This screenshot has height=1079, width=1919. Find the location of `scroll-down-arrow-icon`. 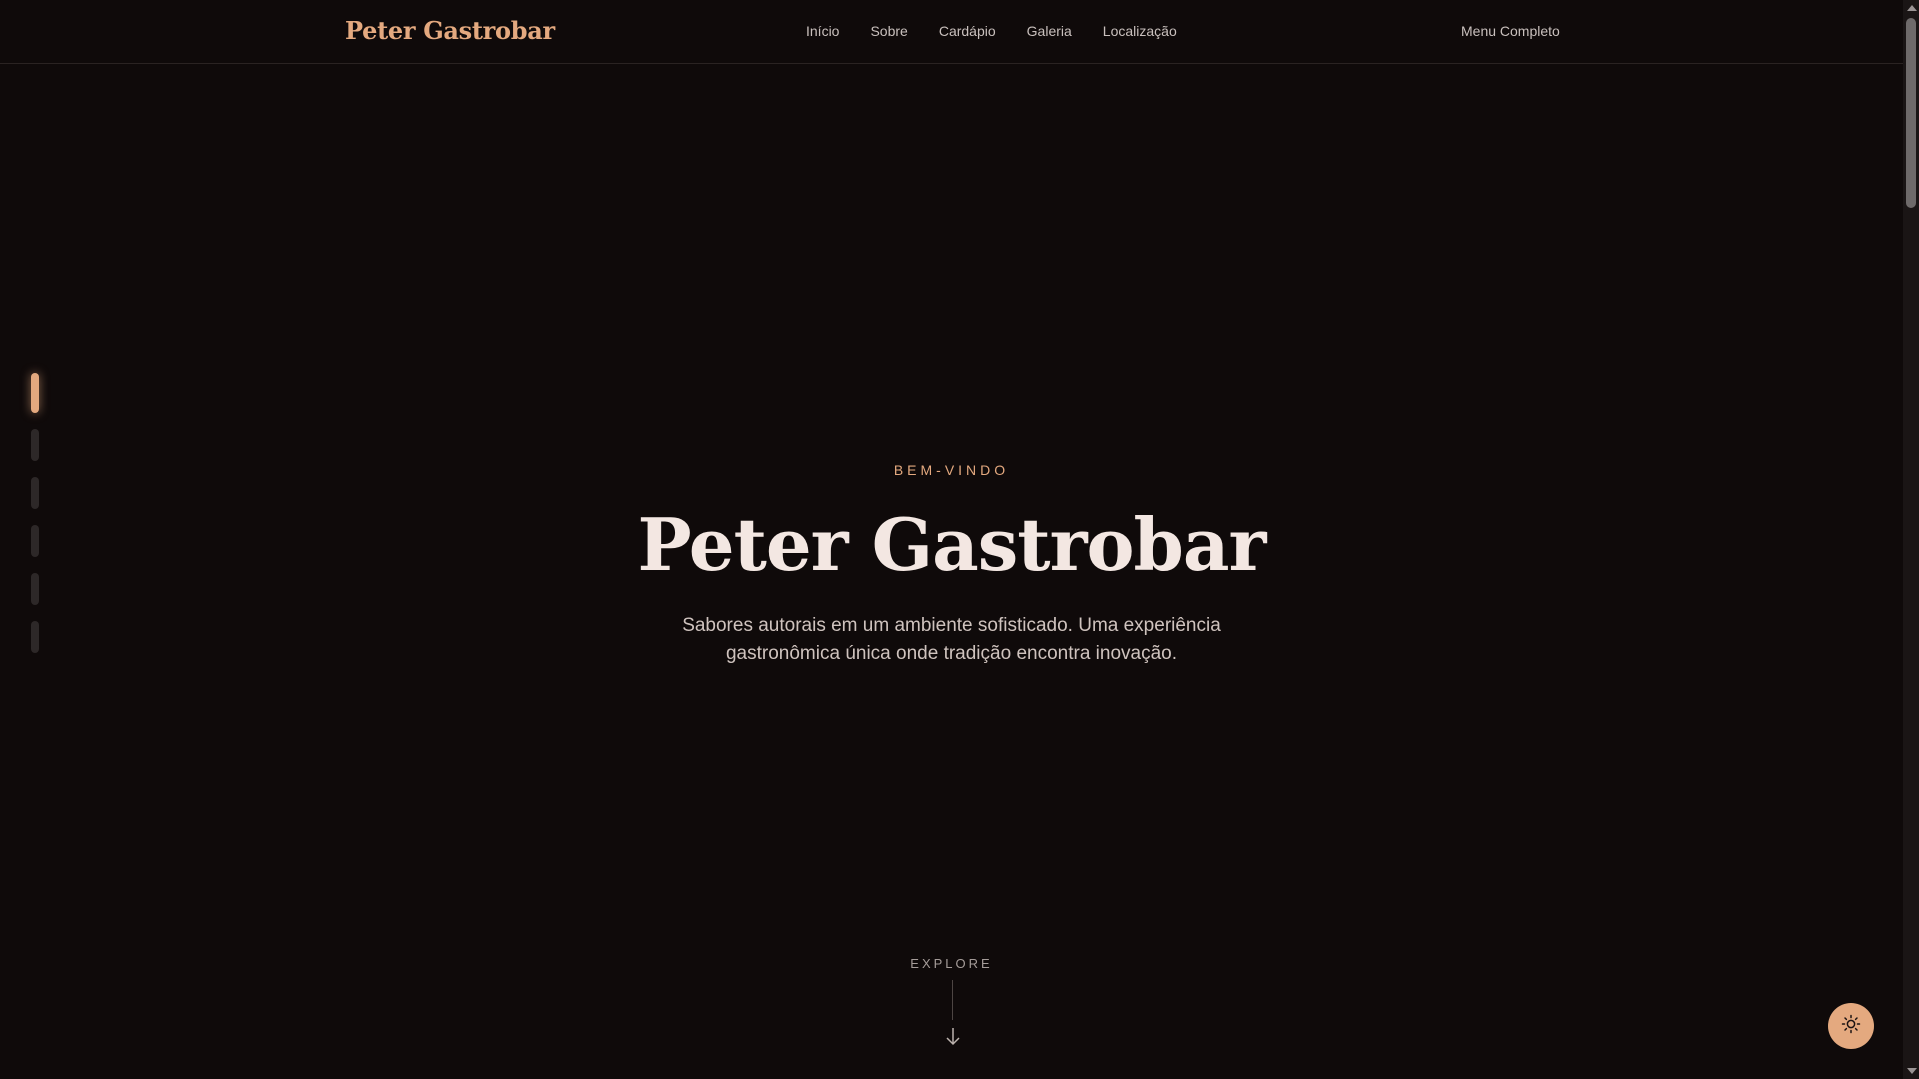

scroll-down-arrow-icon is located at coordinates (1912, 1071).